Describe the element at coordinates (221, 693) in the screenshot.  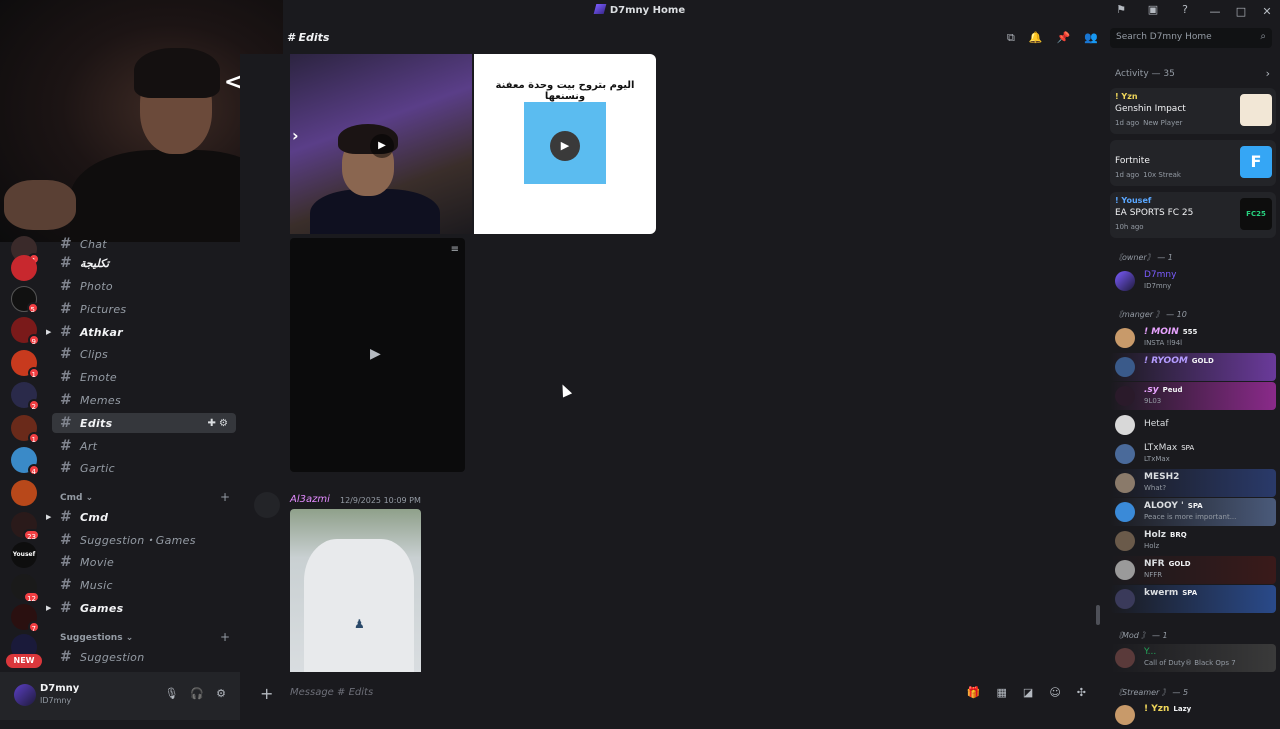
I see `gear-icon: ⚙` at that location.